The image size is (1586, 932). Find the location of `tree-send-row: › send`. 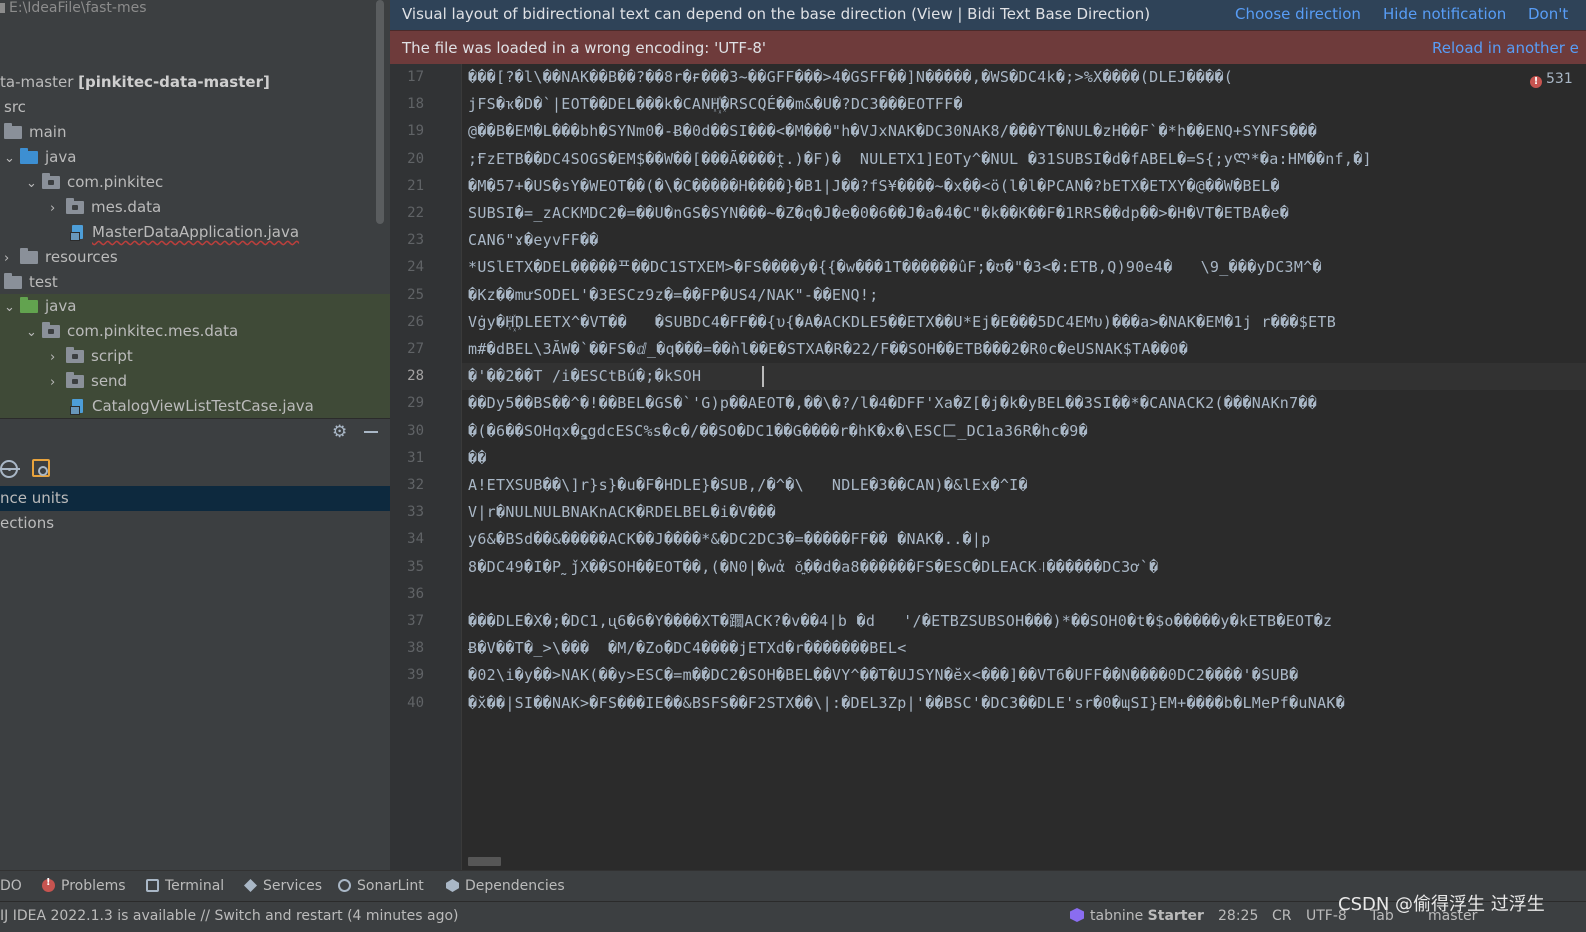

tree-send-row: › send is located at coordinates (195, 381).